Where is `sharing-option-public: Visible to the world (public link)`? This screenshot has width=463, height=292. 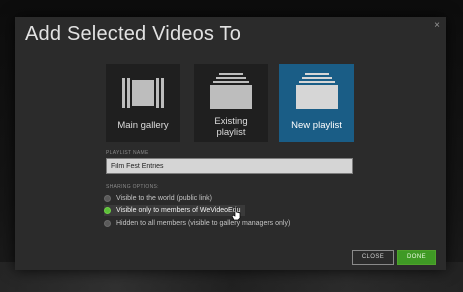 sharing-option-public: Visible to the world (public link) is located at coordinates (158, 198).